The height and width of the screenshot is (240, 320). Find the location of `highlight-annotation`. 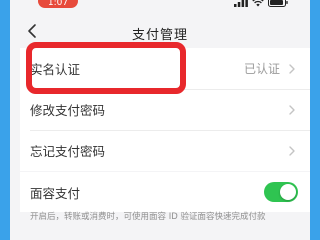

highlight-annotation is located at coordinates (106, 68).